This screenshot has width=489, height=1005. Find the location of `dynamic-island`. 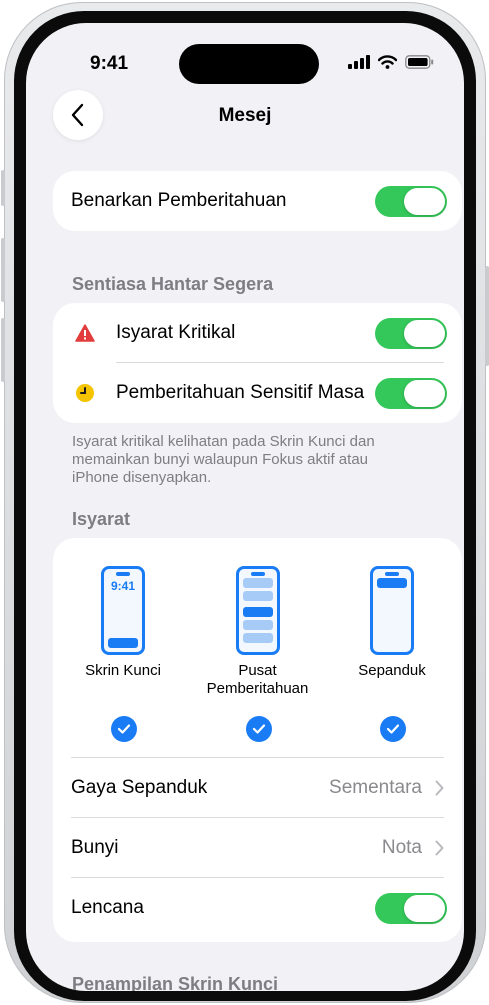

dynamic-island is located at coordinates (249, 64).